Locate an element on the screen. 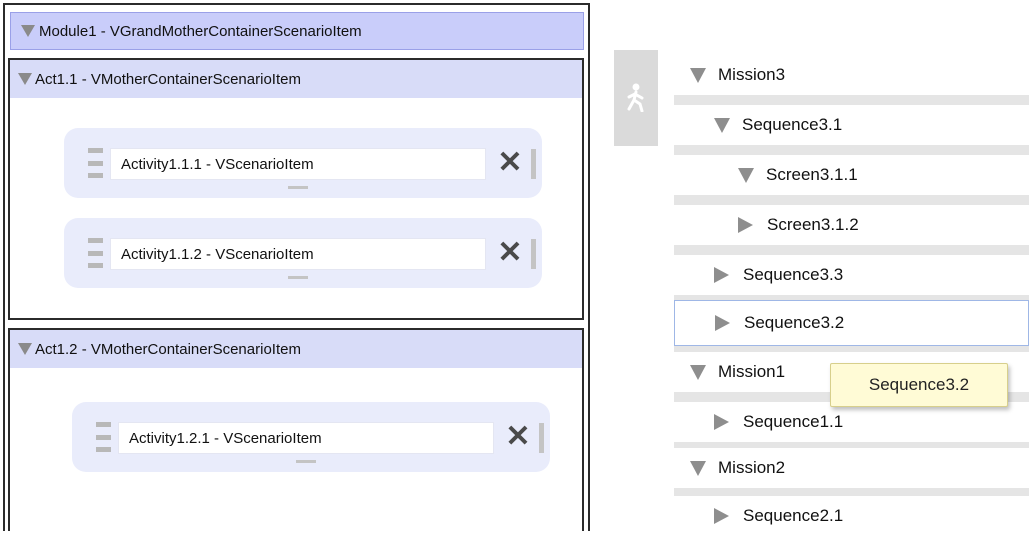 Image resolution: width=1029 pixels, height=536 pixels. act-header: Act1.2 - VMotherContainerScenarioItem is located at coordinates (296, 349).